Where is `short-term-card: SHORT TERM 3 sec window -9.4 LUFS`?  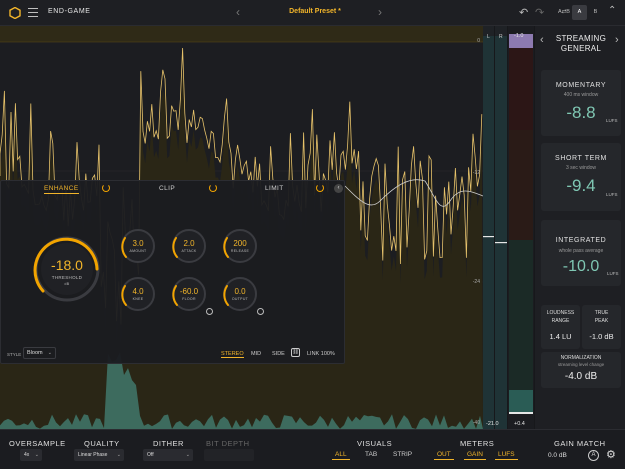 short-term-card: SHORT TERM 3 sec window -9.4 LUFS is located at coordinates (581, 177).